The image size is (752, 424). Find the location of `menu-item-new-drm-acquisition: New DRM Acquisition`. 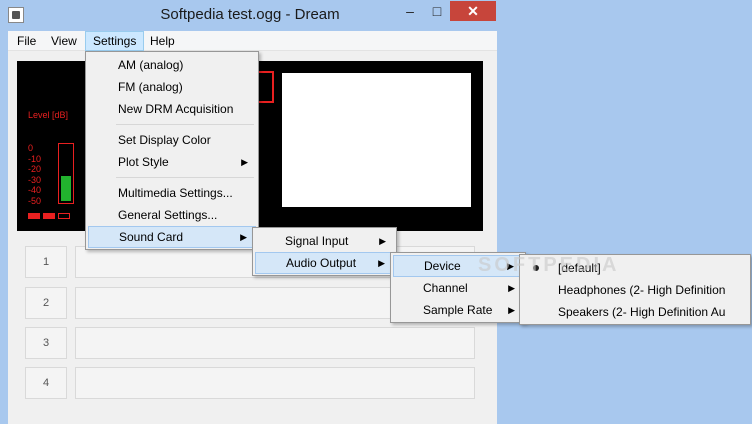

menu-item-new-drm-acquisition: New DRM Acquisition is located at coordinates (172, 109).